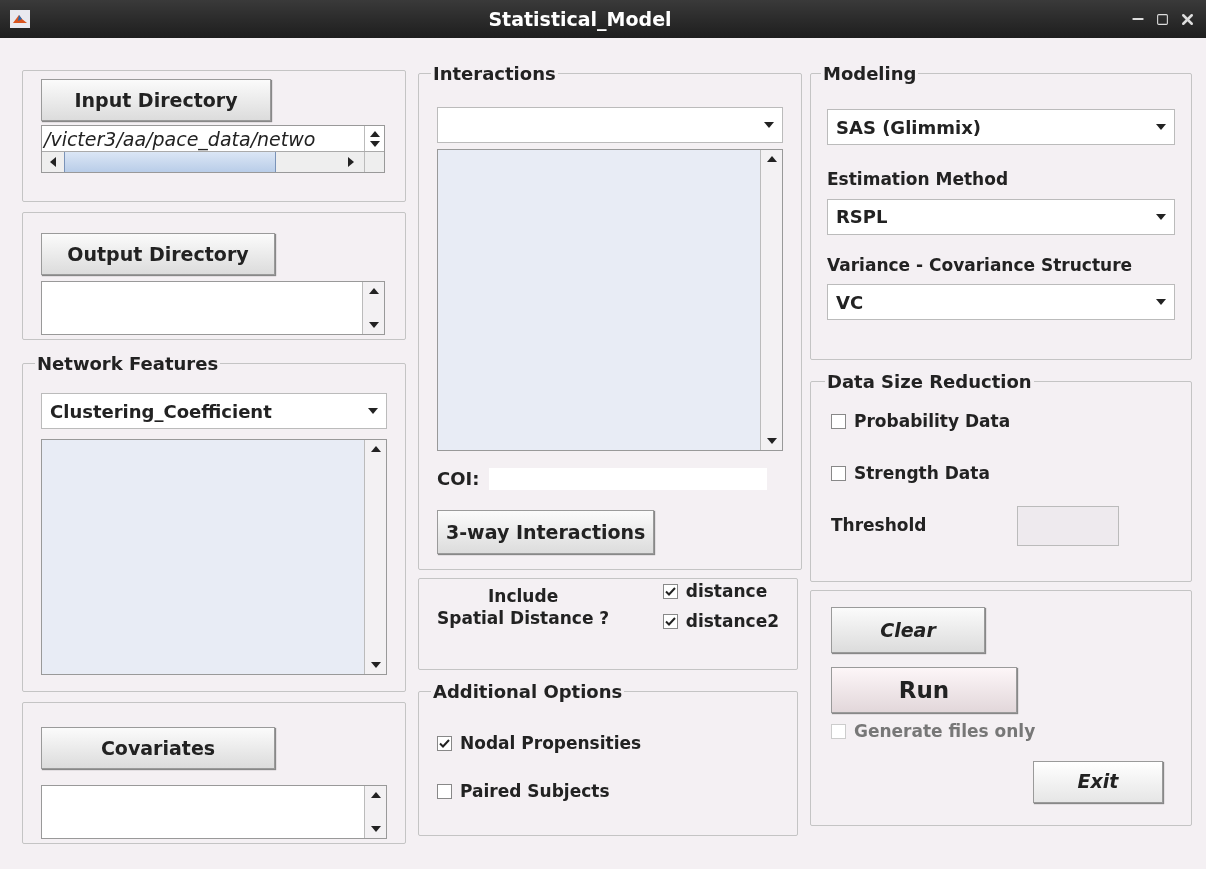  Describe the element at coordinates (551, 743) in the screenshot. I see `checkbox-label: Nodal Propensities` at that location.